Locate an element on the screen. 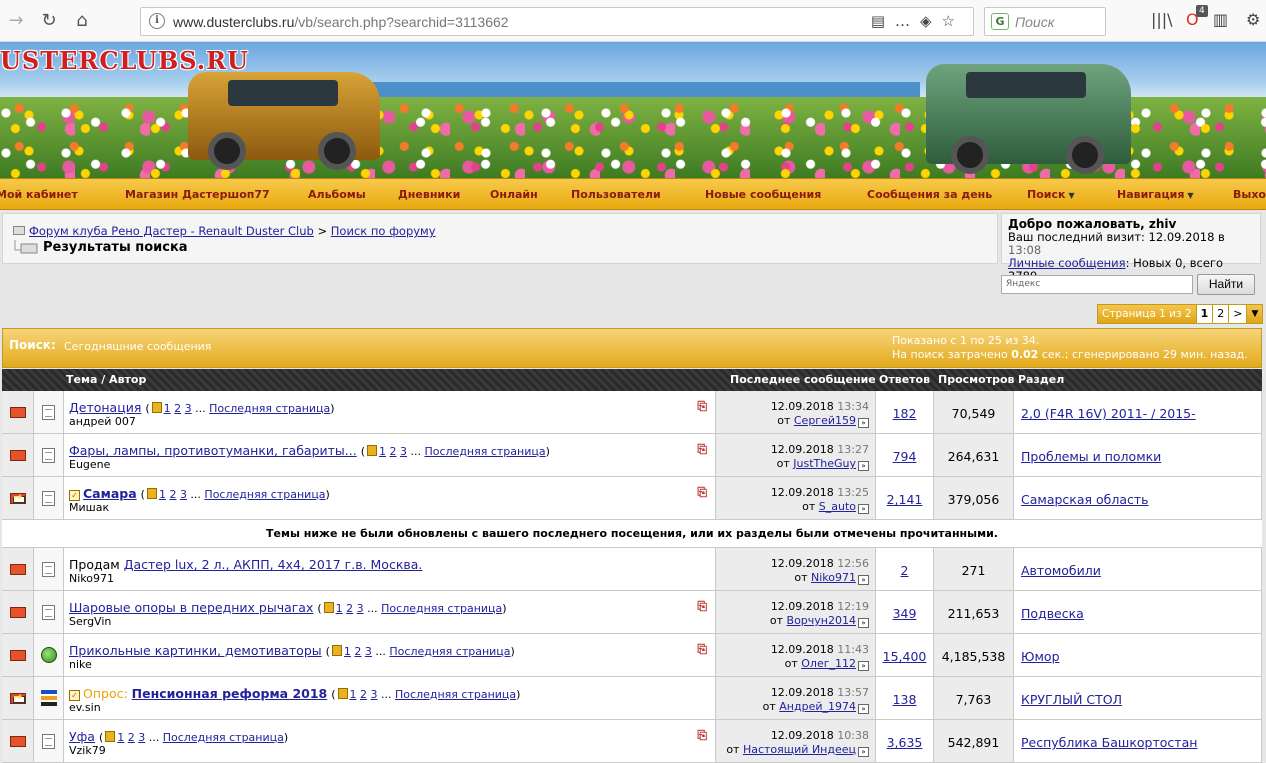  pagination-page-2: 2 is located at coordinates (1221, 314).